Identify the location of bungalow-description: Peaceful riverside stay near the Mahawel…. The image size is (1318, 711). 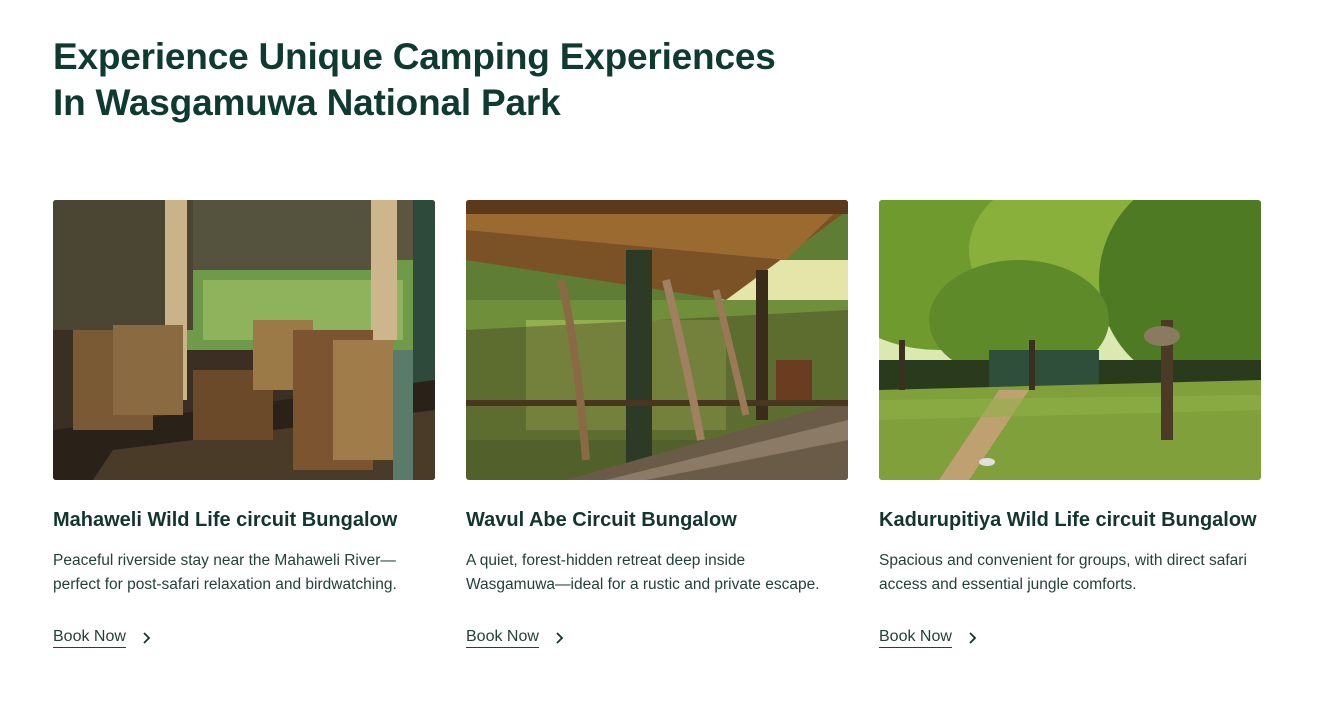
(225, 572).